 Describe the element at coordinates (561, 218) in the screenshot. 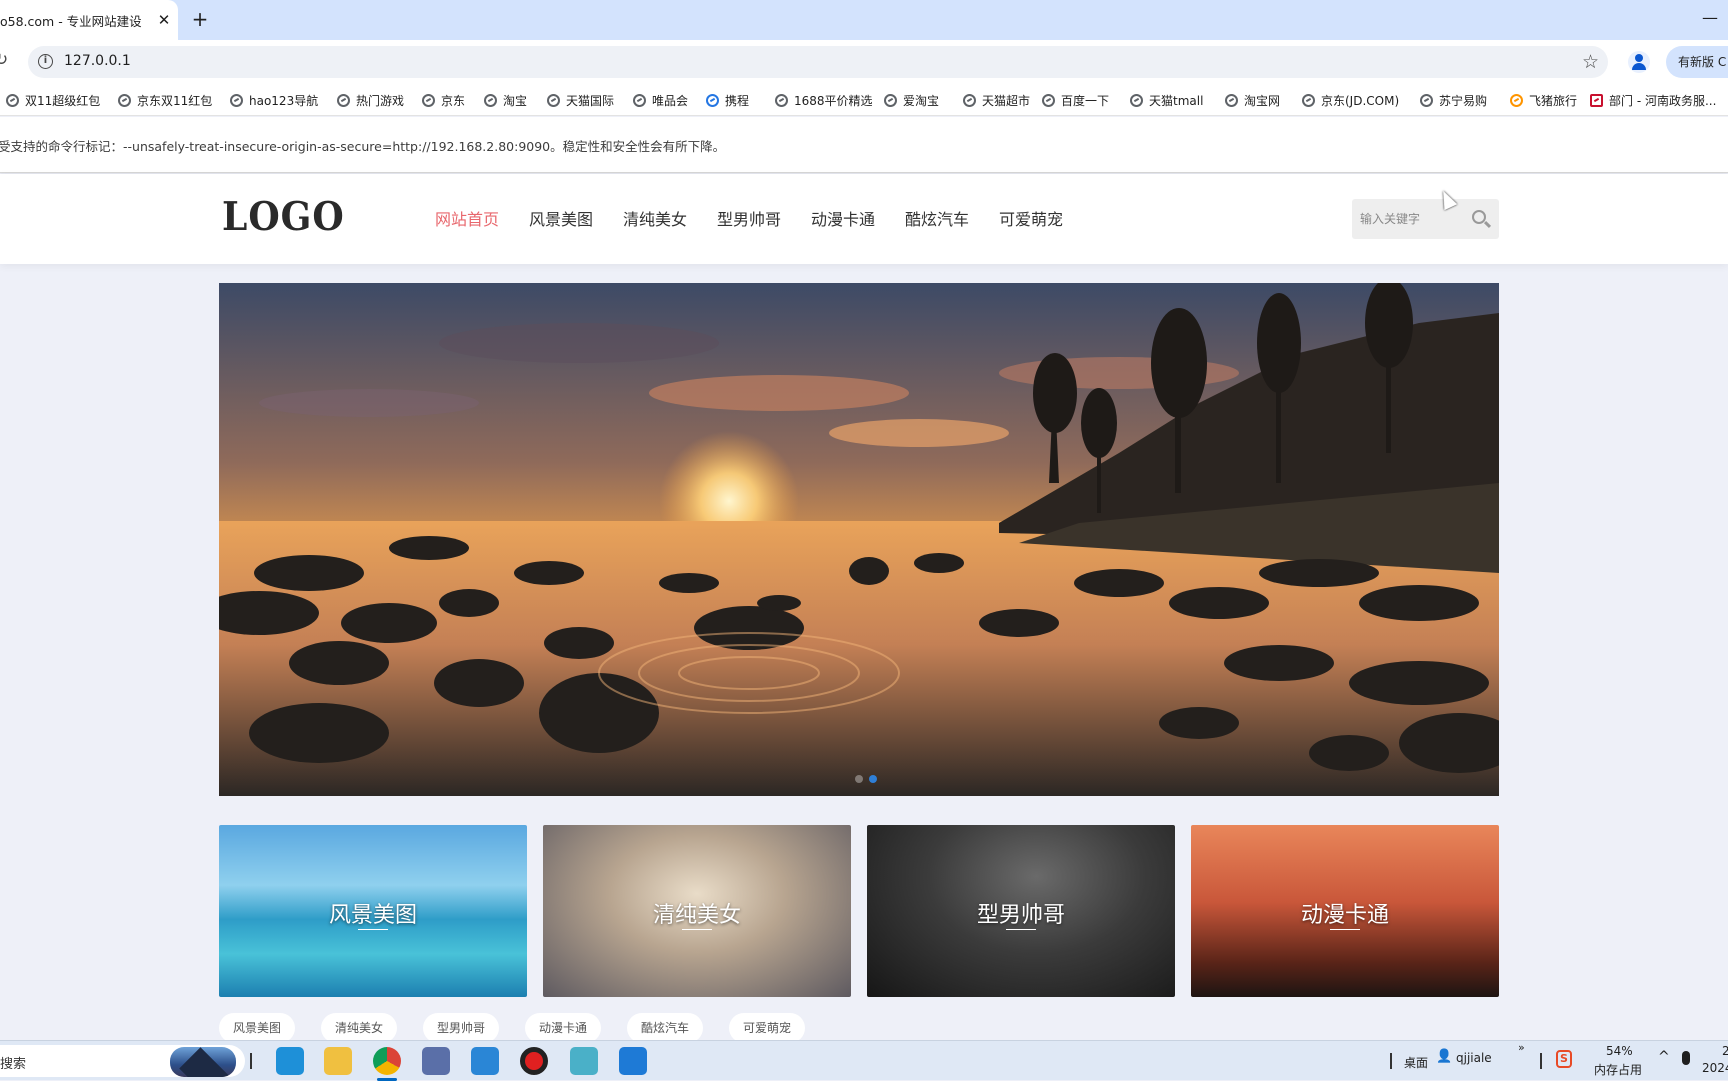

I see `nav-item: 风景美图` at that location.